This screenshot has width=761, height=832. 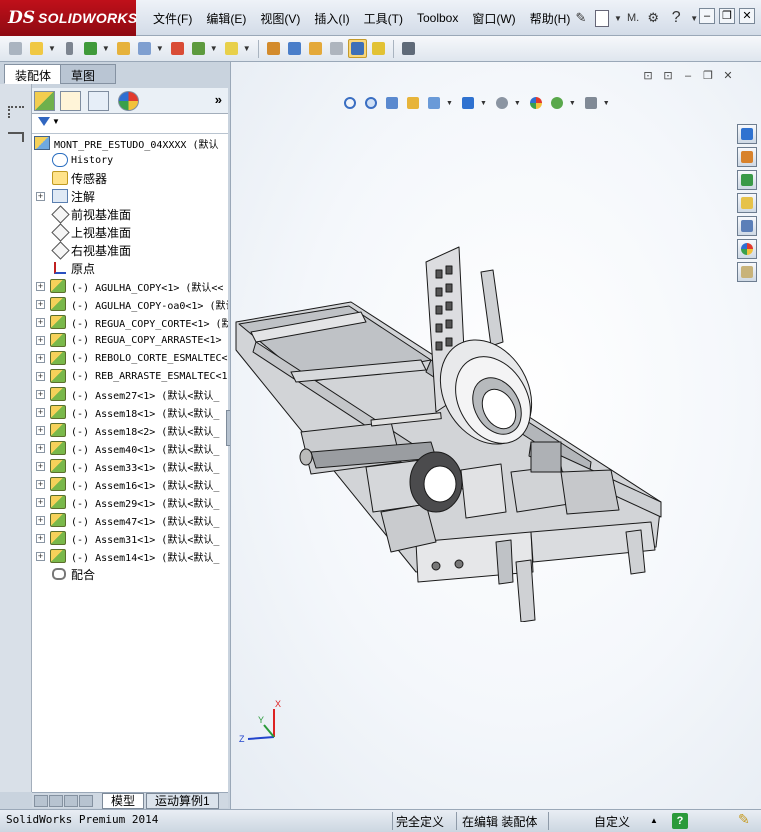 I want to click on next-tab-icon, so click(x=71, y=801).